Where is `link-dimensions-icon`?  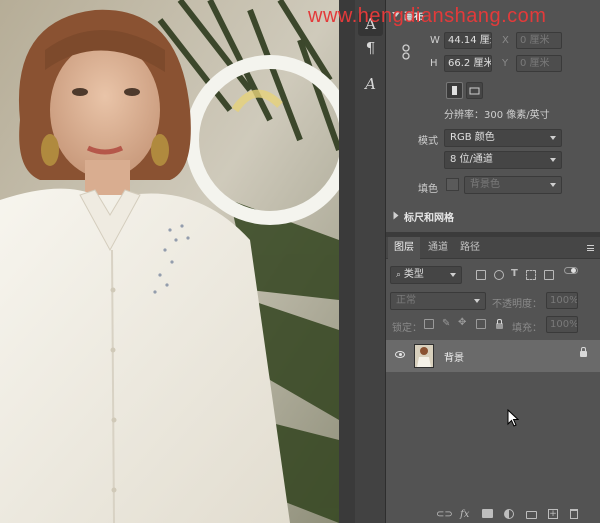
link-dimensions-icon is located at coordinates (406, 52).